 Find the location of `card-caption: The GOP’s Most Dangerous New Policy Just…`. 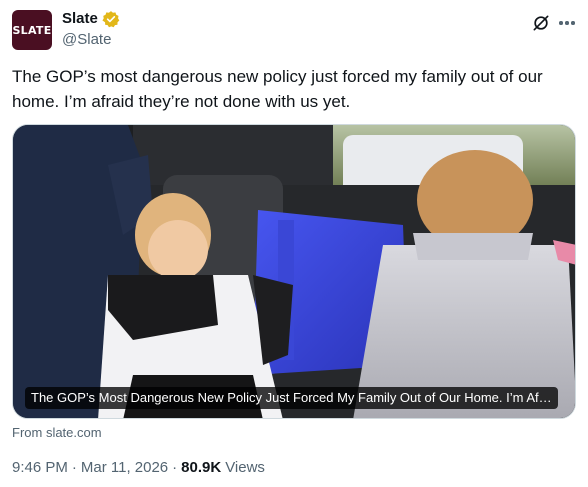

card-caption: The GOP’s Most Dangerous New Policy Just… is located at coordinates (291, 398).